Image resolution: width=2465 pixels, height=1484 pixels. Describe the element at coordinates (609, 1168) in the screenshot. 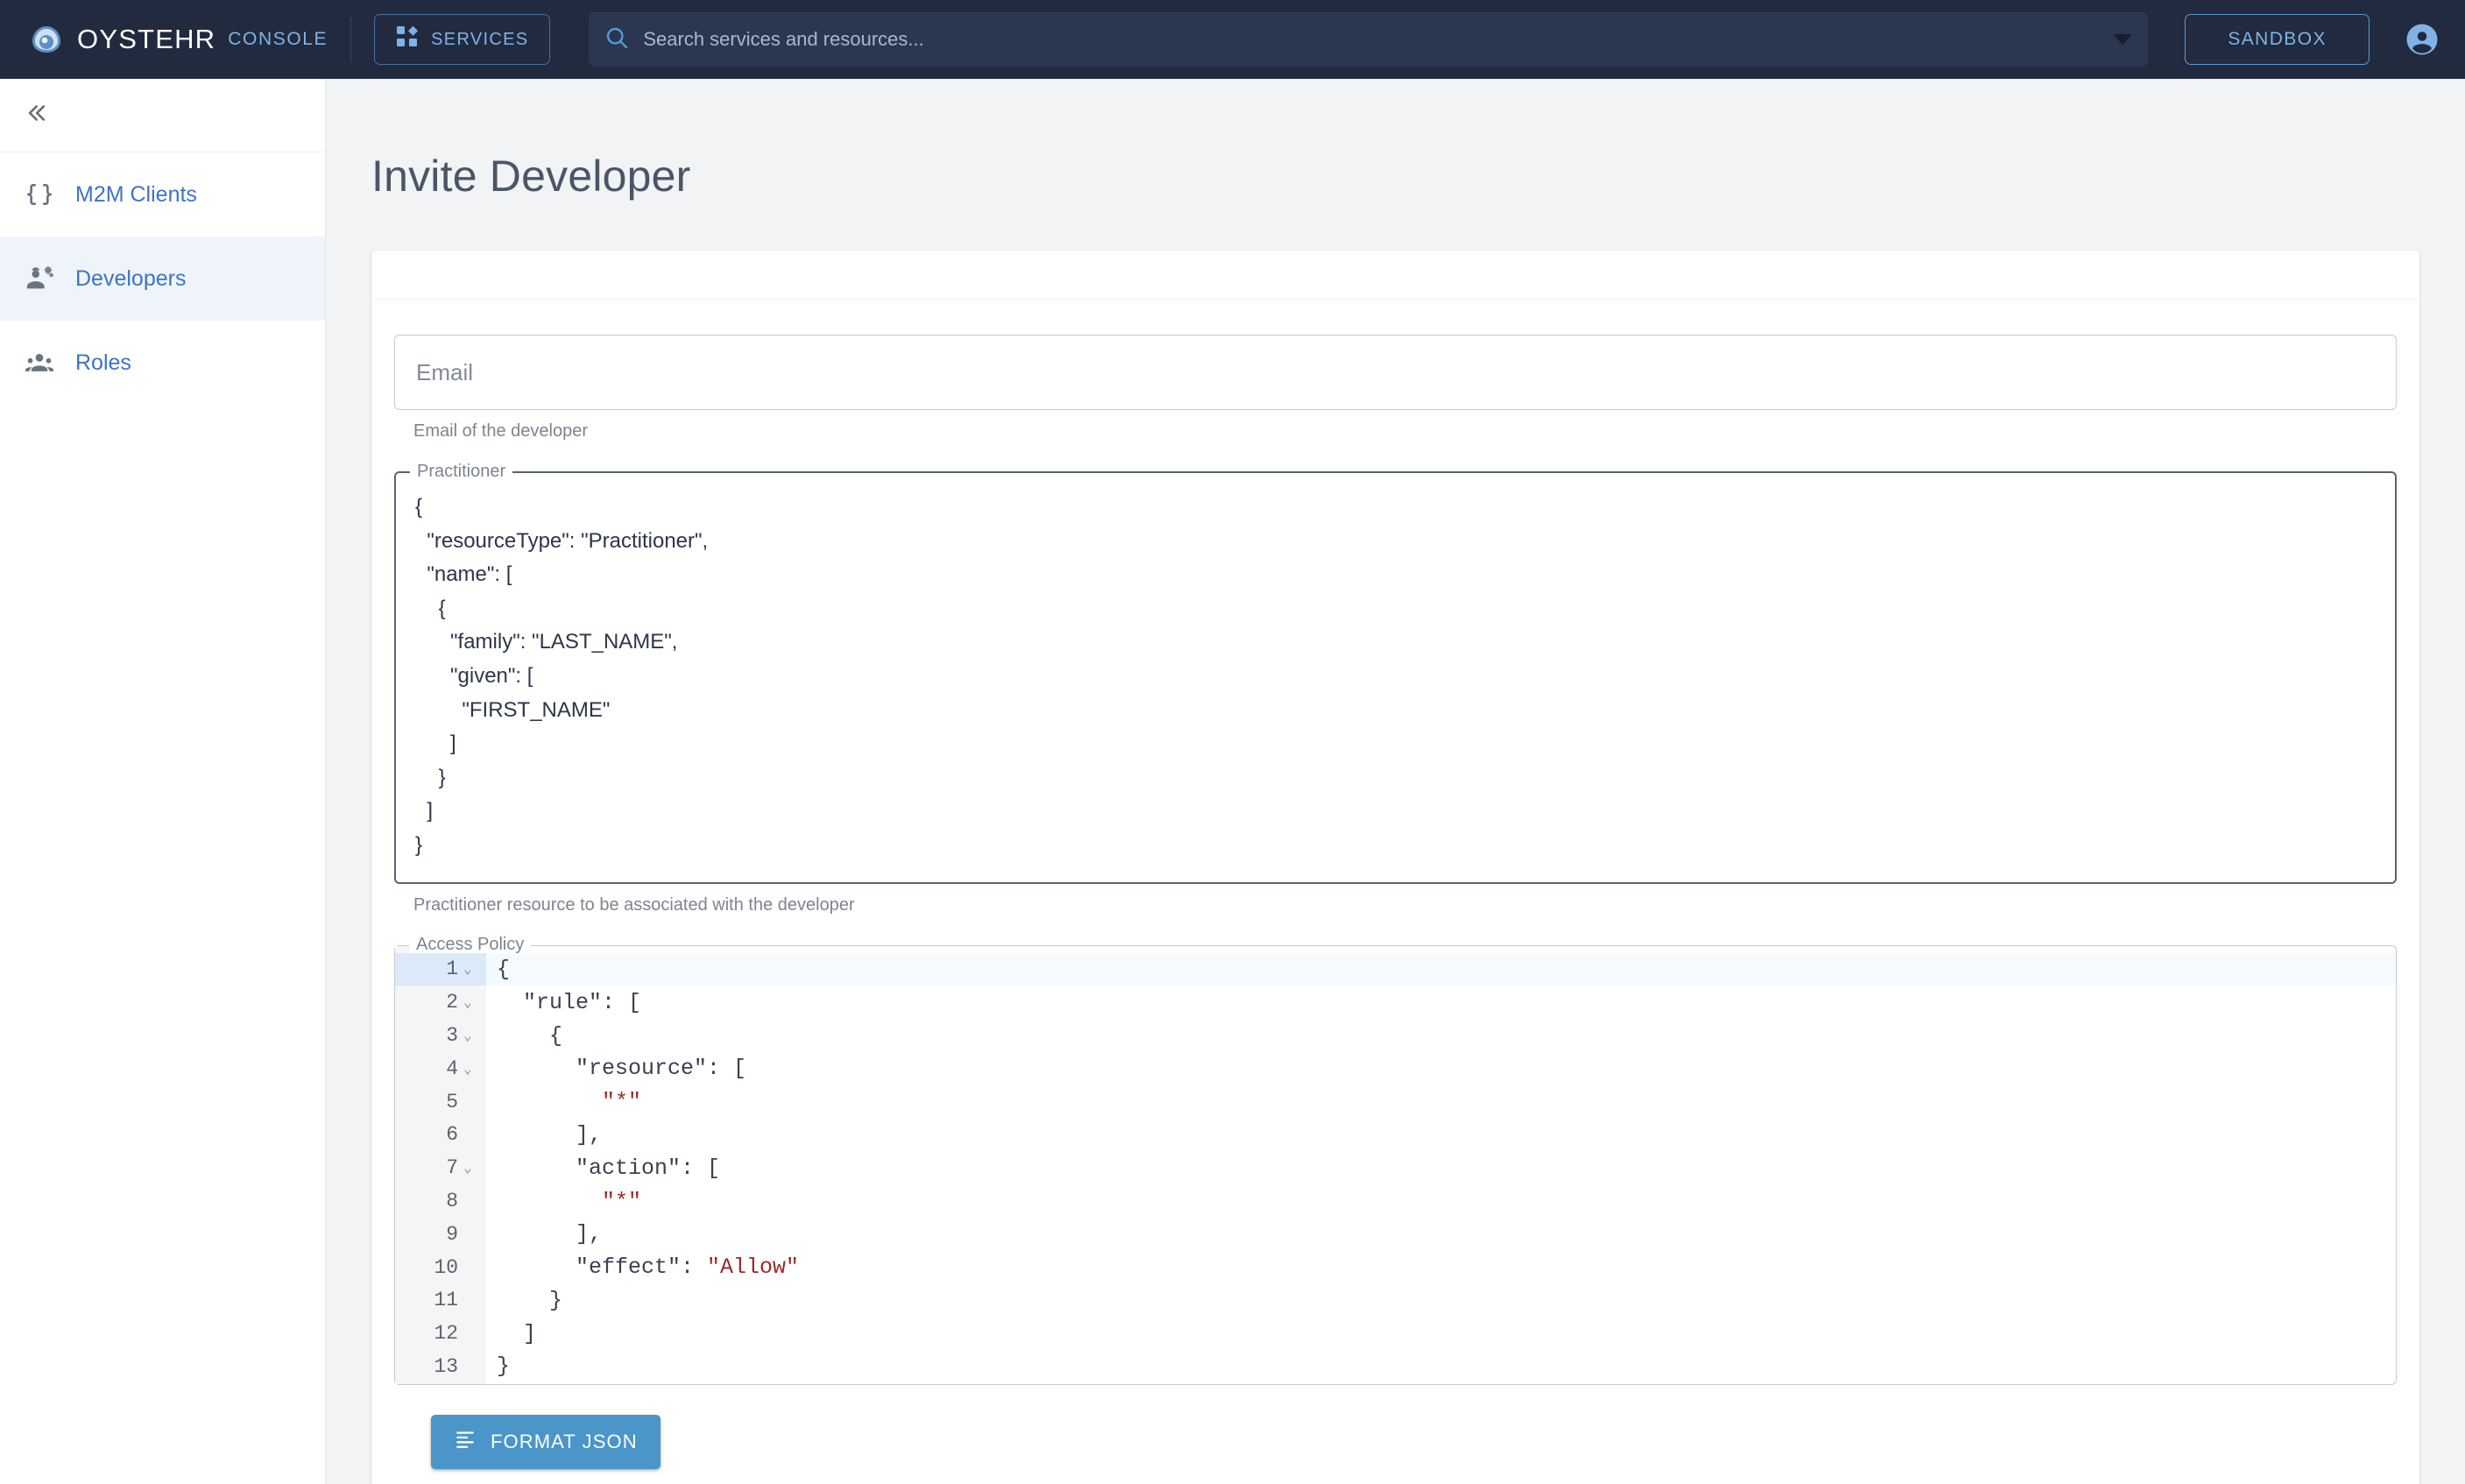

I see `code-token: "action": [` at that location.